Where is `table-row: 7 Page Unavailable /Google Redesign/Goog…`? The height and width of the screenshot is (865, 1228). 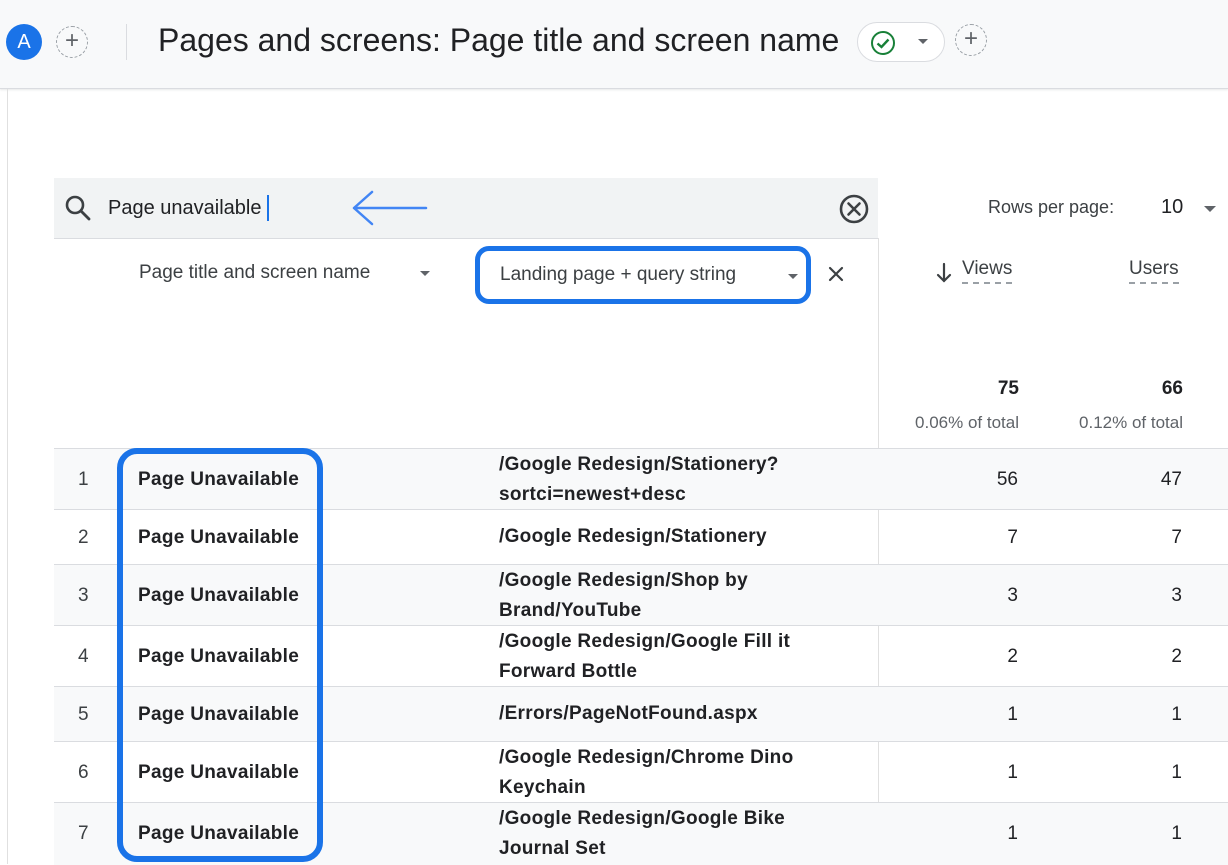
table-row: 7 Page Unavailable /Google Redesign/Goog… is located at coordinates (641, 833).